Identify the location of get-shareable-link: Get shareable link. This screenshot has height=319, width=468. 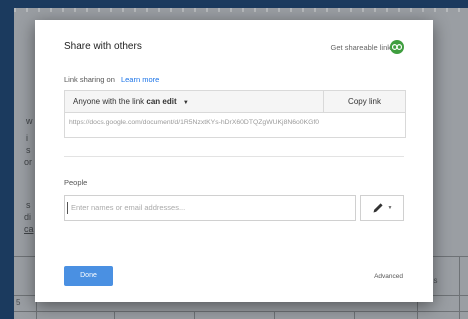
(361, 47).